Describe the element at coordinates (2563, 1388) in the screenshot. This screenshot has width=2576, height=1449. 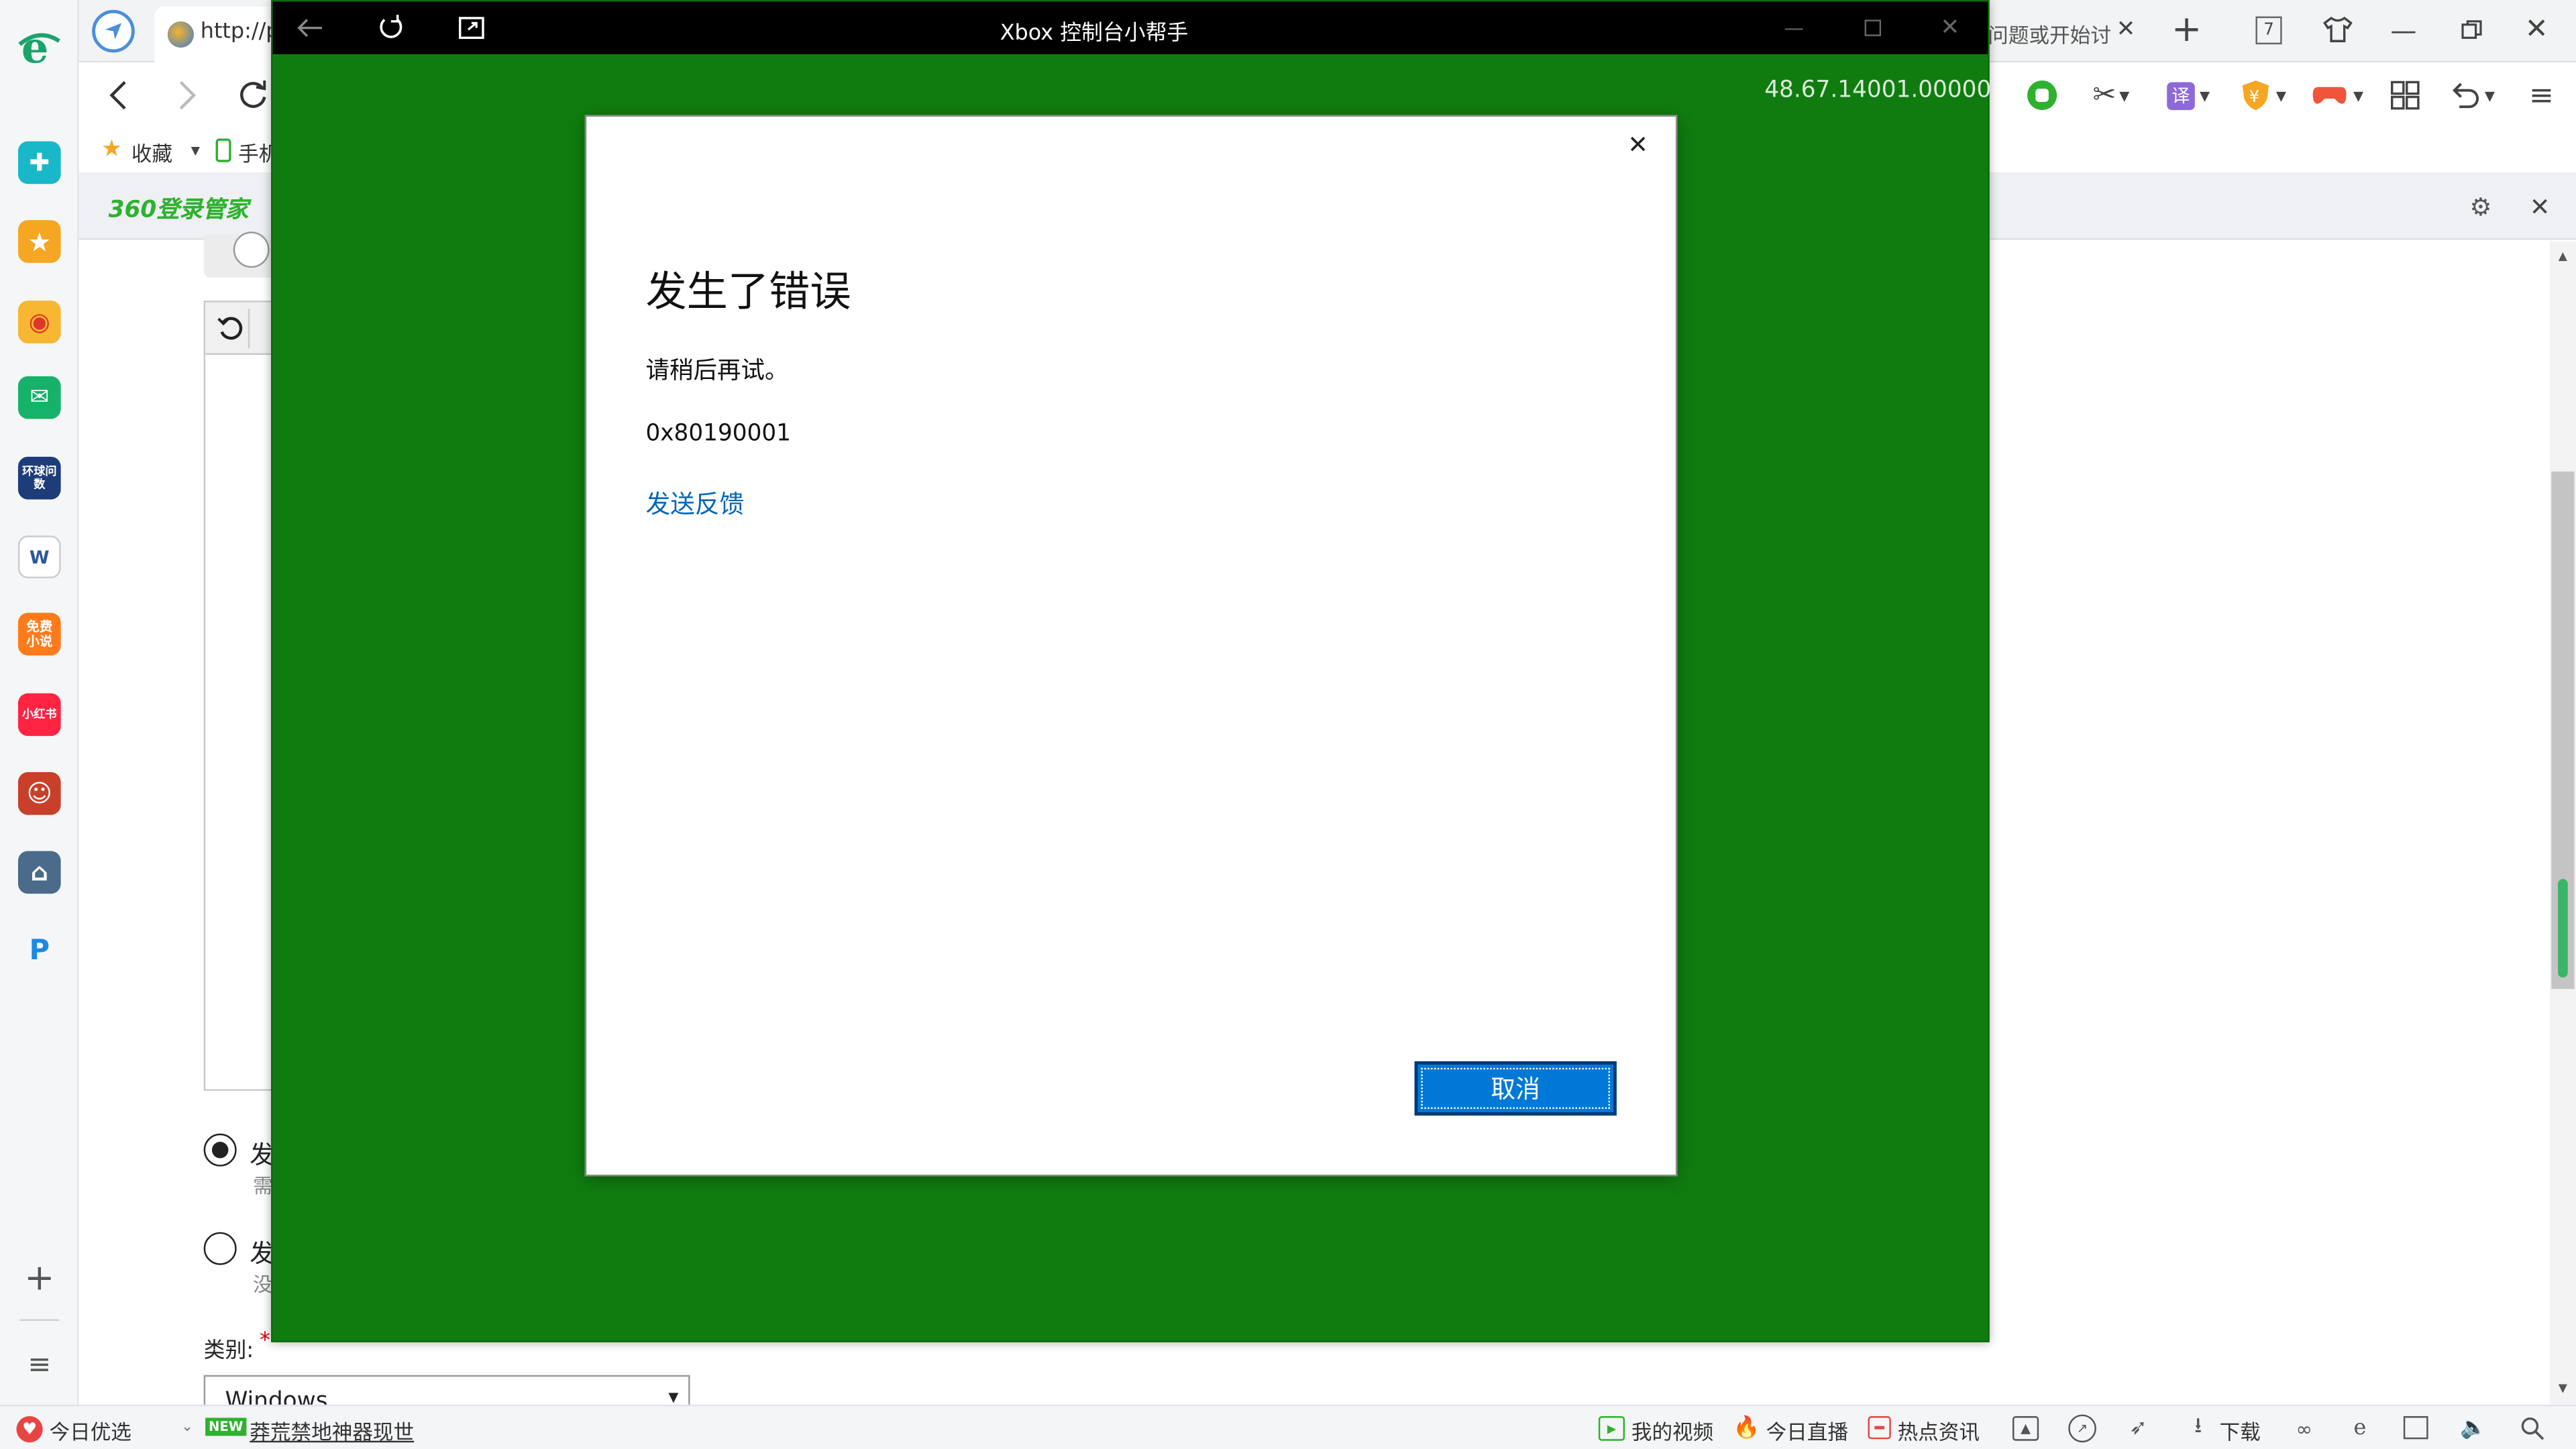
I see `scroll-down-icon: ▼` at that location.